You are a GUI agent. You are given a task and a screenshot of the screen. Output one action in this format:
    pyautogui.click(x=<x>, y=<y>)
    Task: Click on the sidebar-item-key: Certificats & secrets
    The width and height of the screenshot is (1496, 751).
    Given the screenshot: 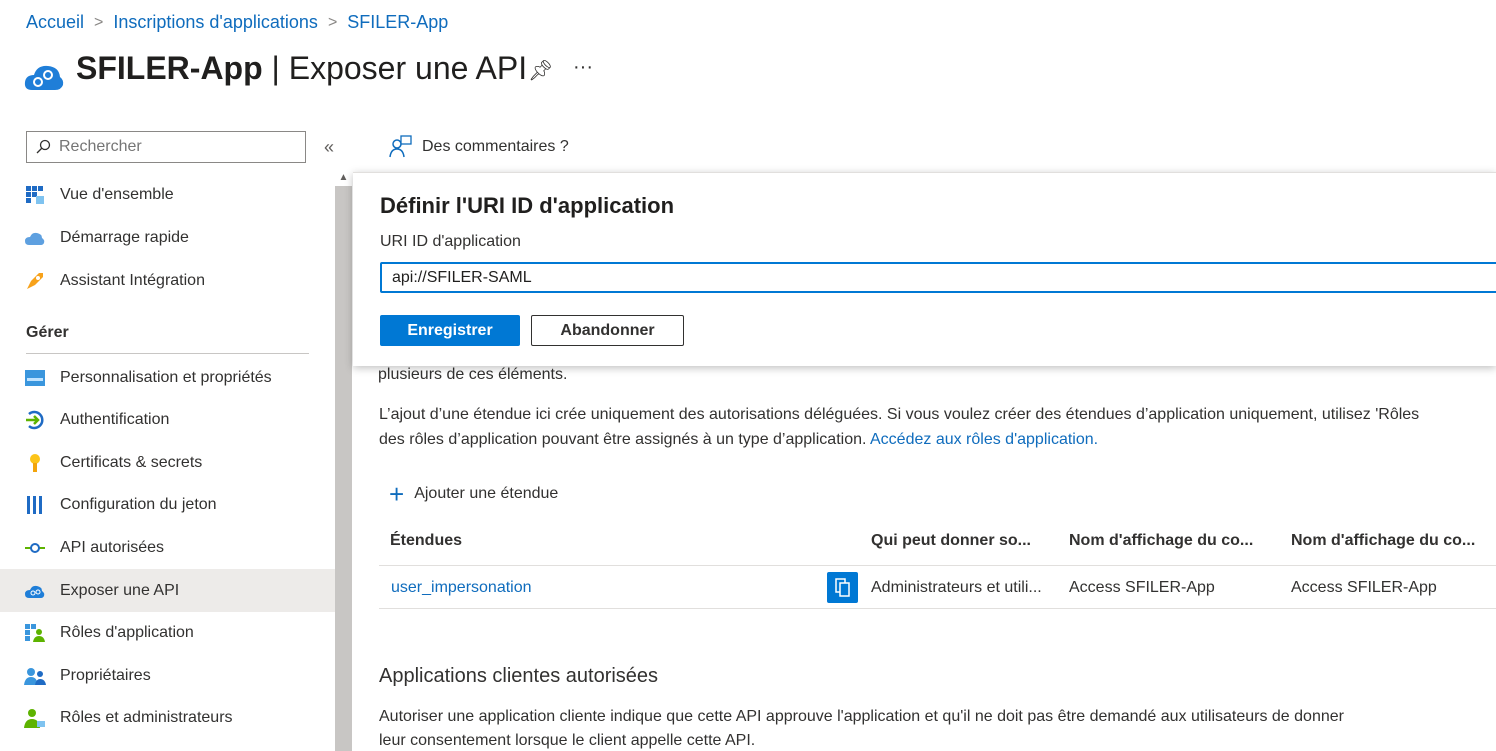 What is the action you would take?
    pyautogui.click(x=167, y=462)
    